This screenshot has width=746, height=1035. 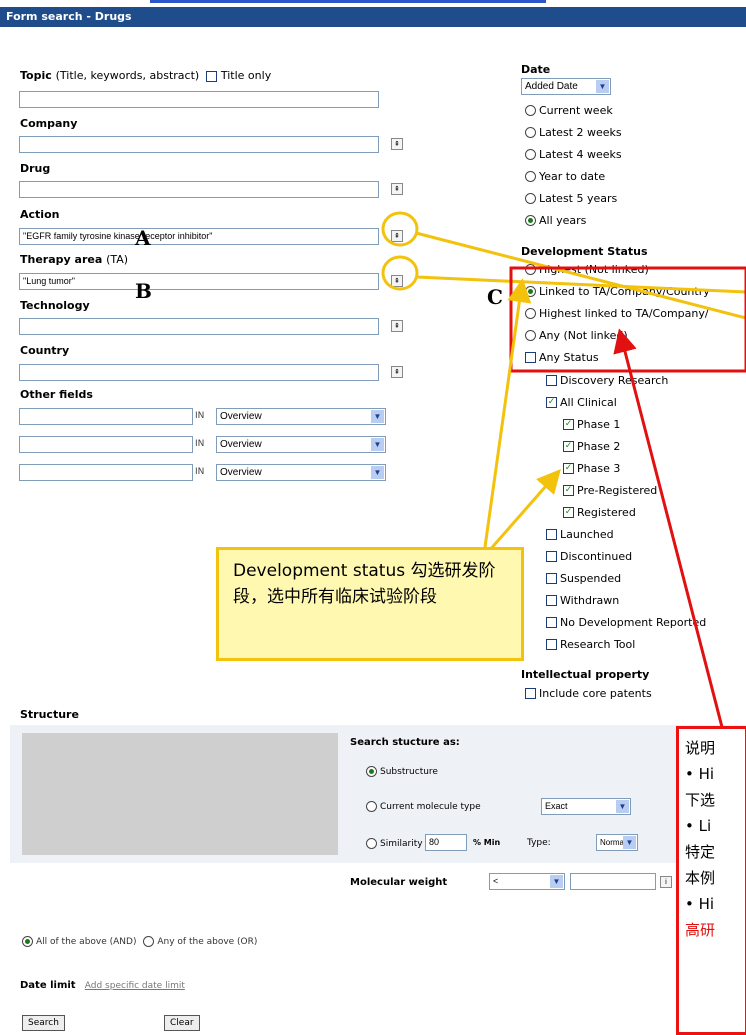 What do you see at coordinates (581, 284) in the screenshot?
I see `therapy-link-line` at bounding box center [581, 284].